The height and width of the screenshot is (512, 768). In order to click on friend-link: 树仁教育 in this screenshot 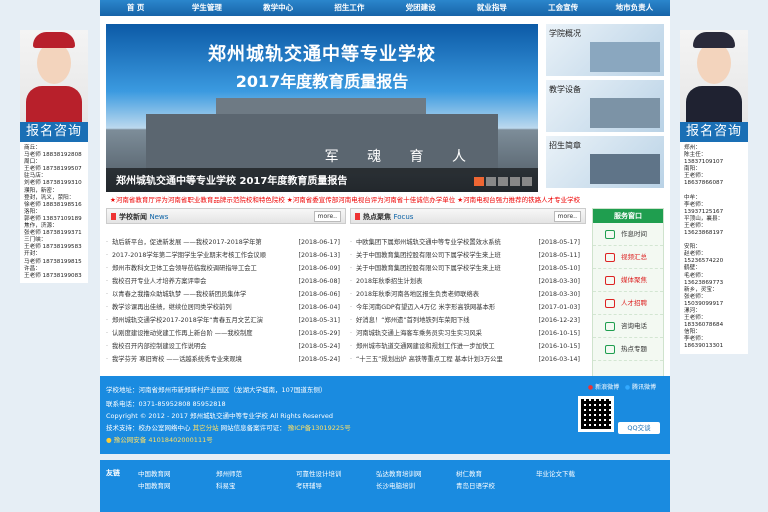, I will do `click(469, 473)`.